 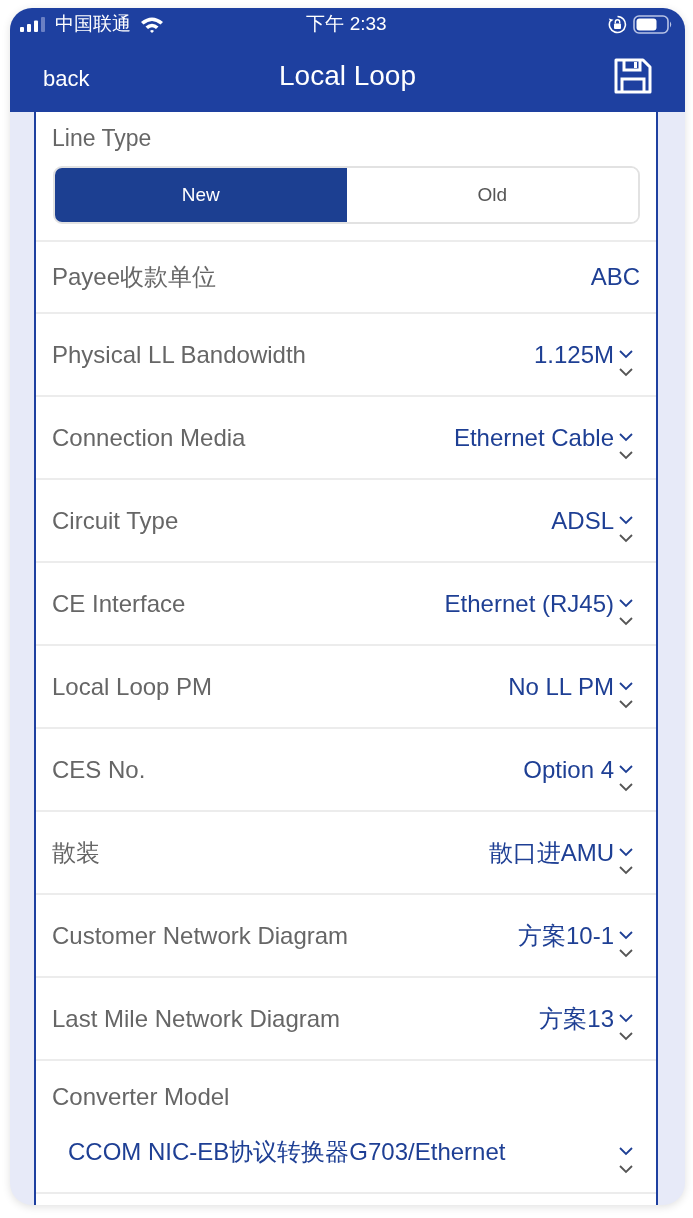 I want to click on field-label: Last Mile Network Diagram, so click(x=196, y=1018).